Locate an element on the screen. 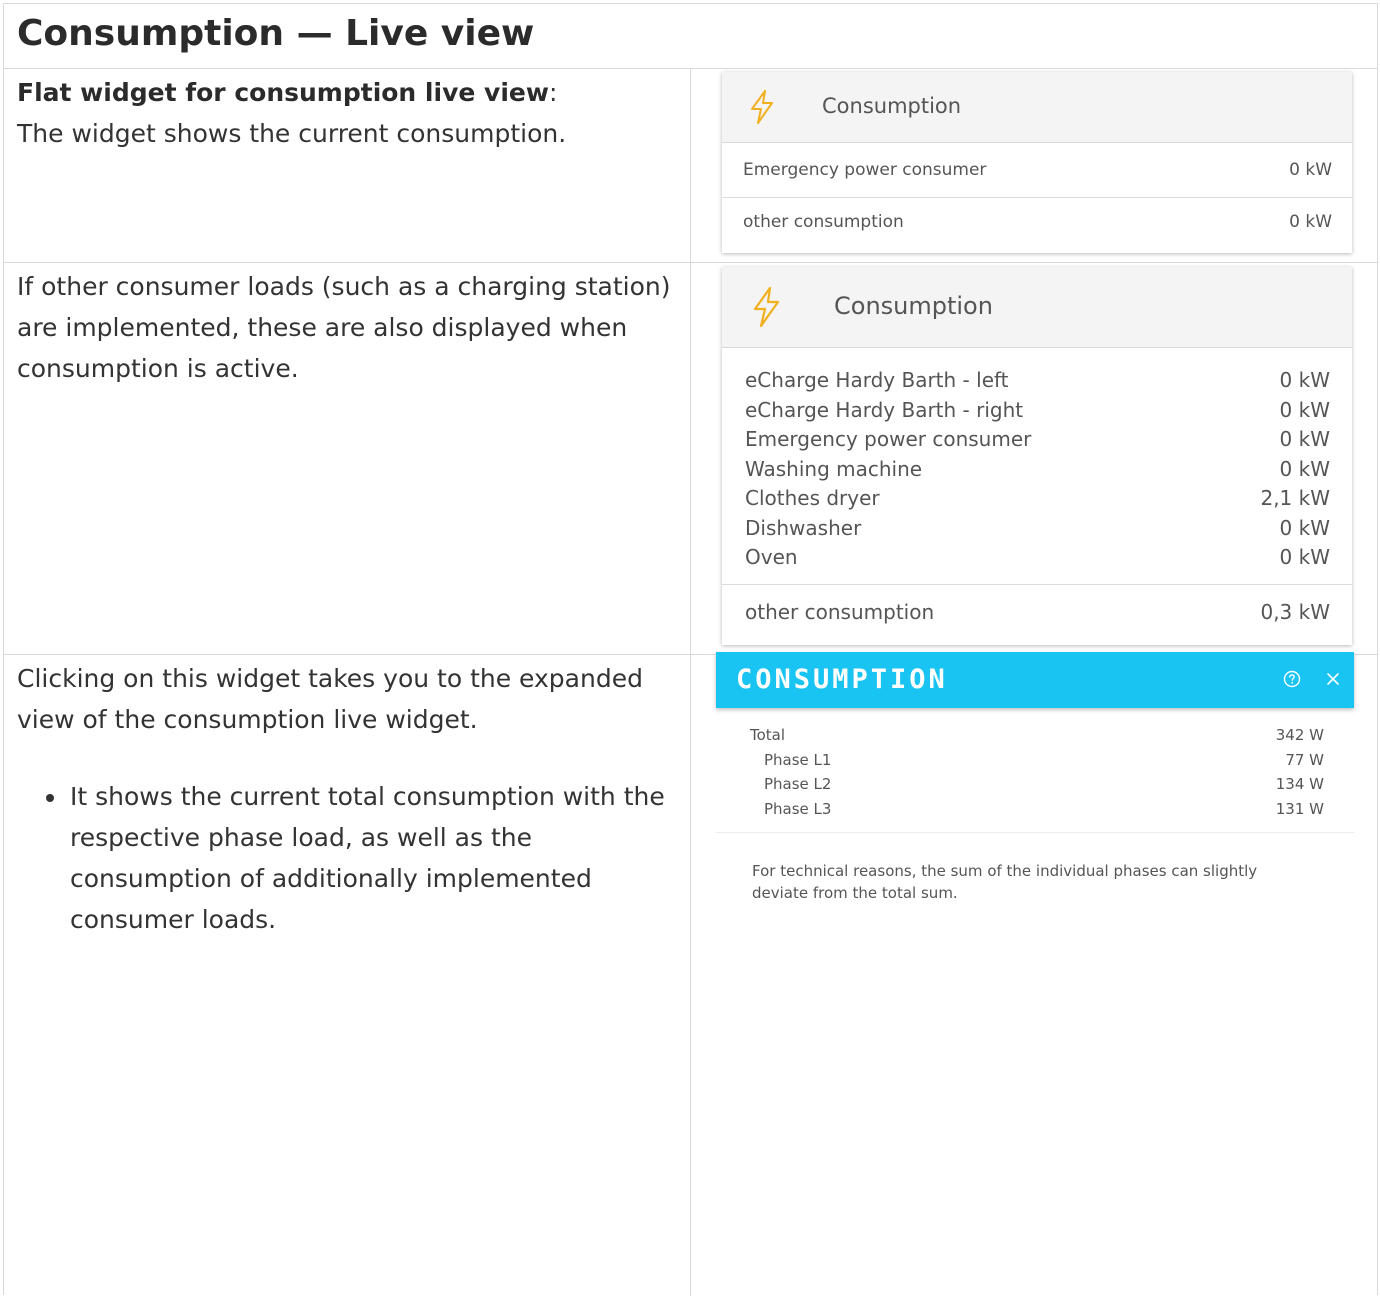 Image resolution: width=1380 pixels, height=1296 pixels. widget-small-header: Consumption is located at coordinates (1037, 107).